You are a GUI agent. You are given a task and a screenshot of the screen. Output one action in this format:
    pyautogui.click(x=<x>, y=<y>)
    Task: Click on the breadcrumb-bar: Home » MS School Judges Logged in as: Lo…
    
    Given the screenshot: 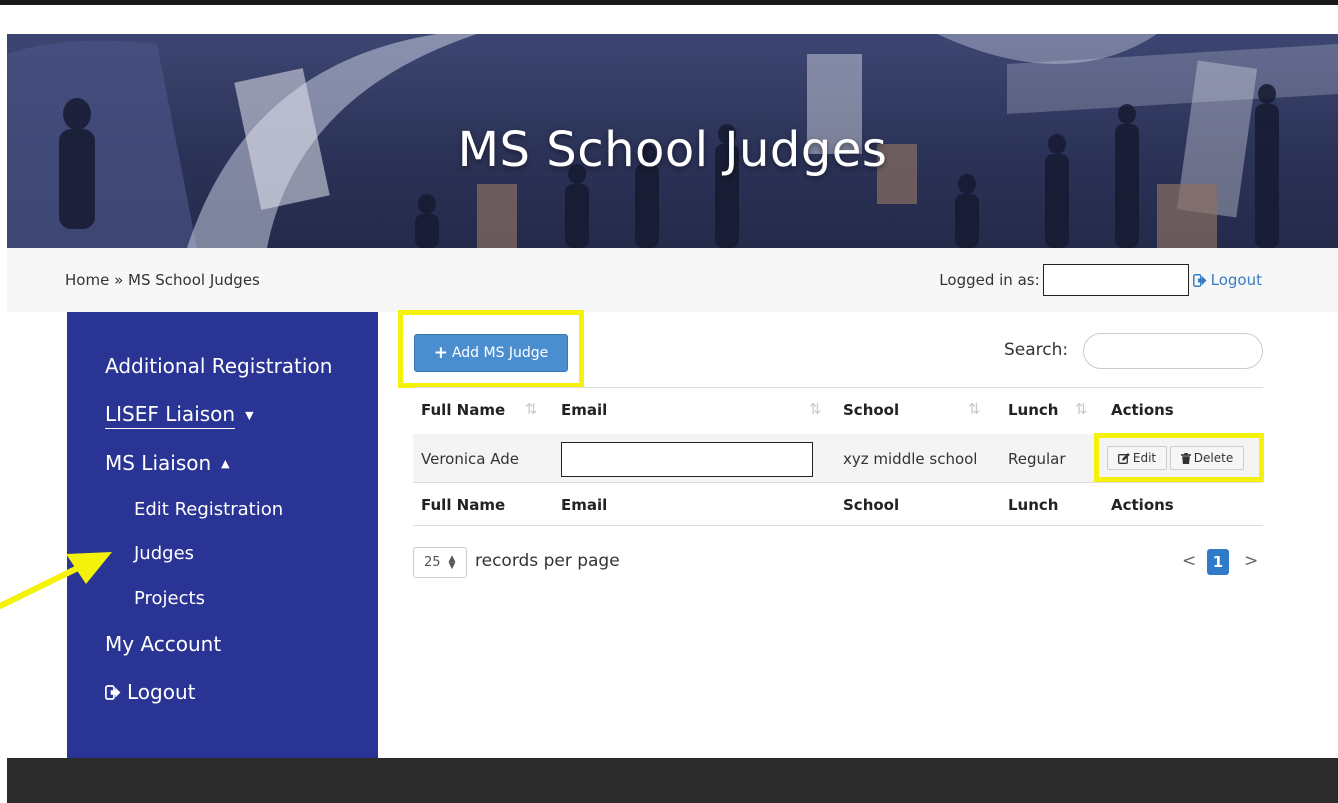 What is the action you would take?
    pyautogui.click(x=672, y=280)
    